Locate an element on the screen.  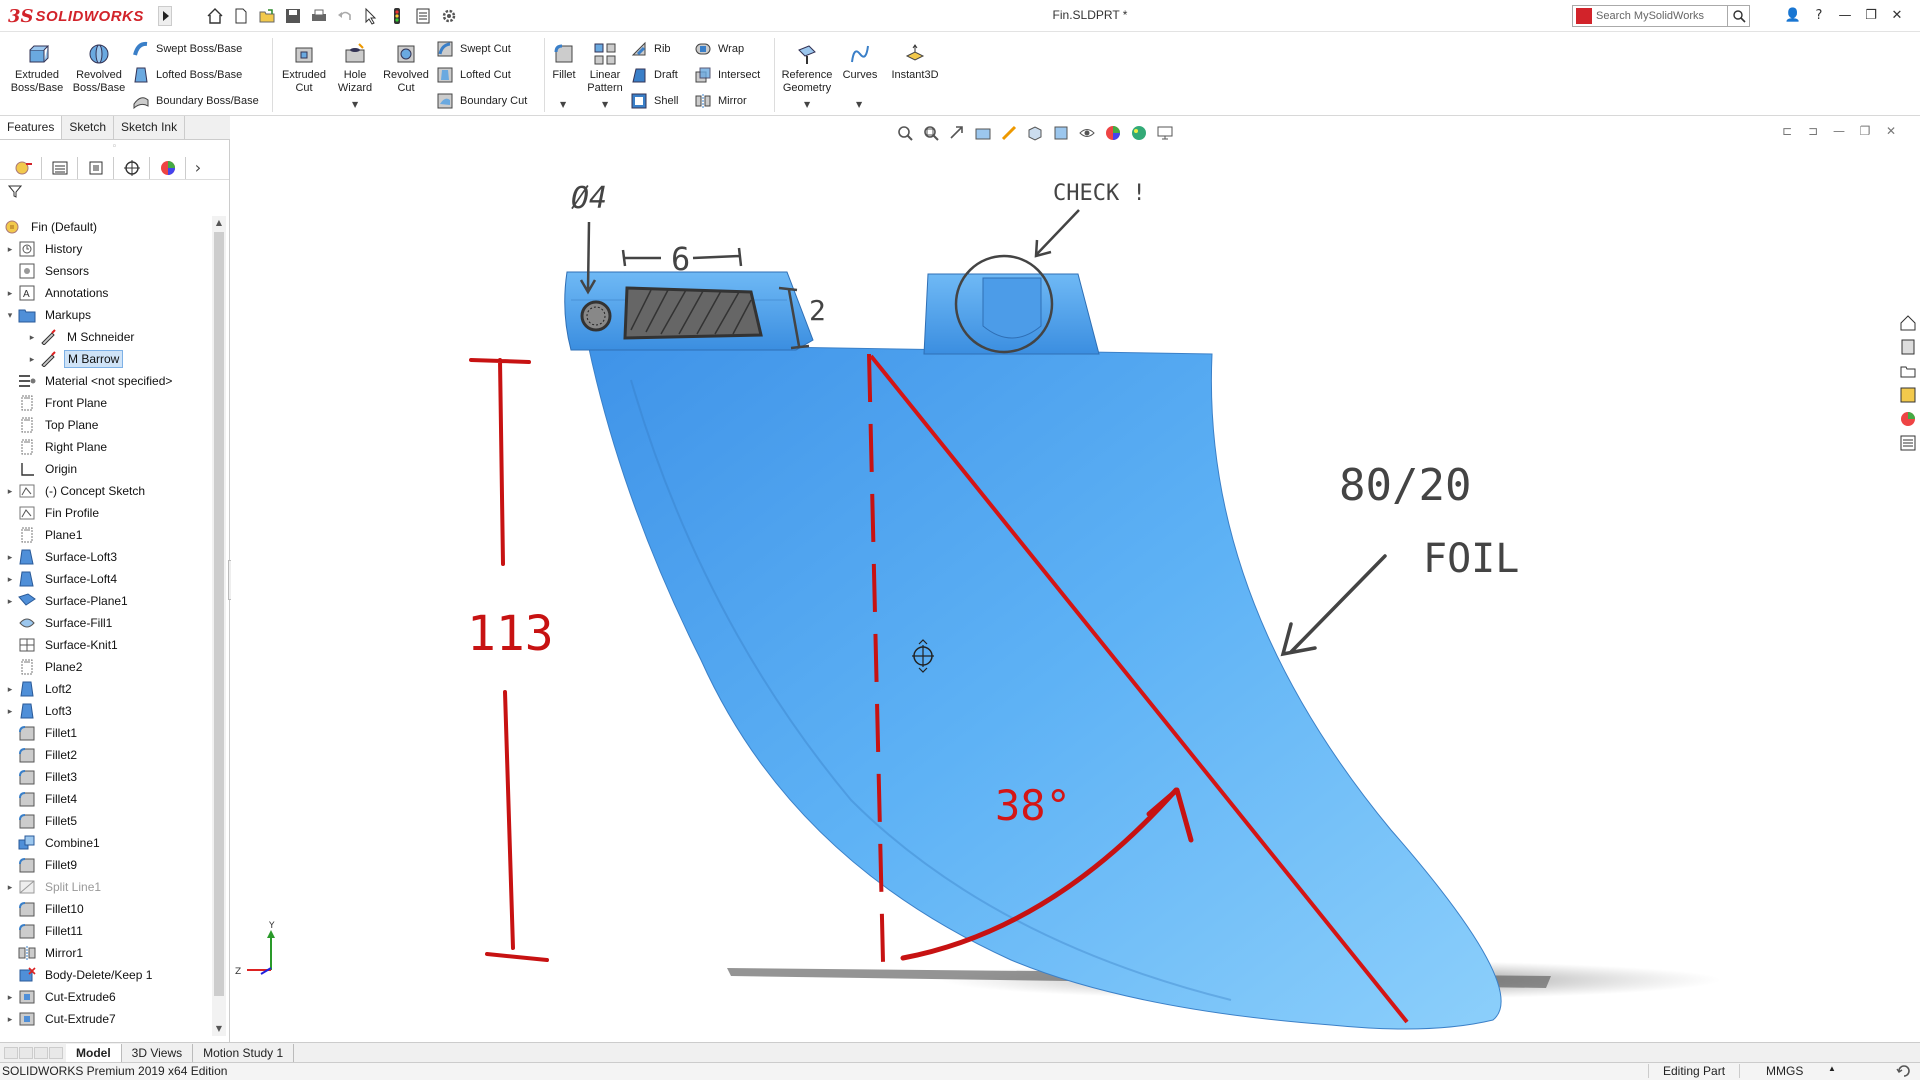
tree-item: Front Plane is located at coordinates (106, 403).